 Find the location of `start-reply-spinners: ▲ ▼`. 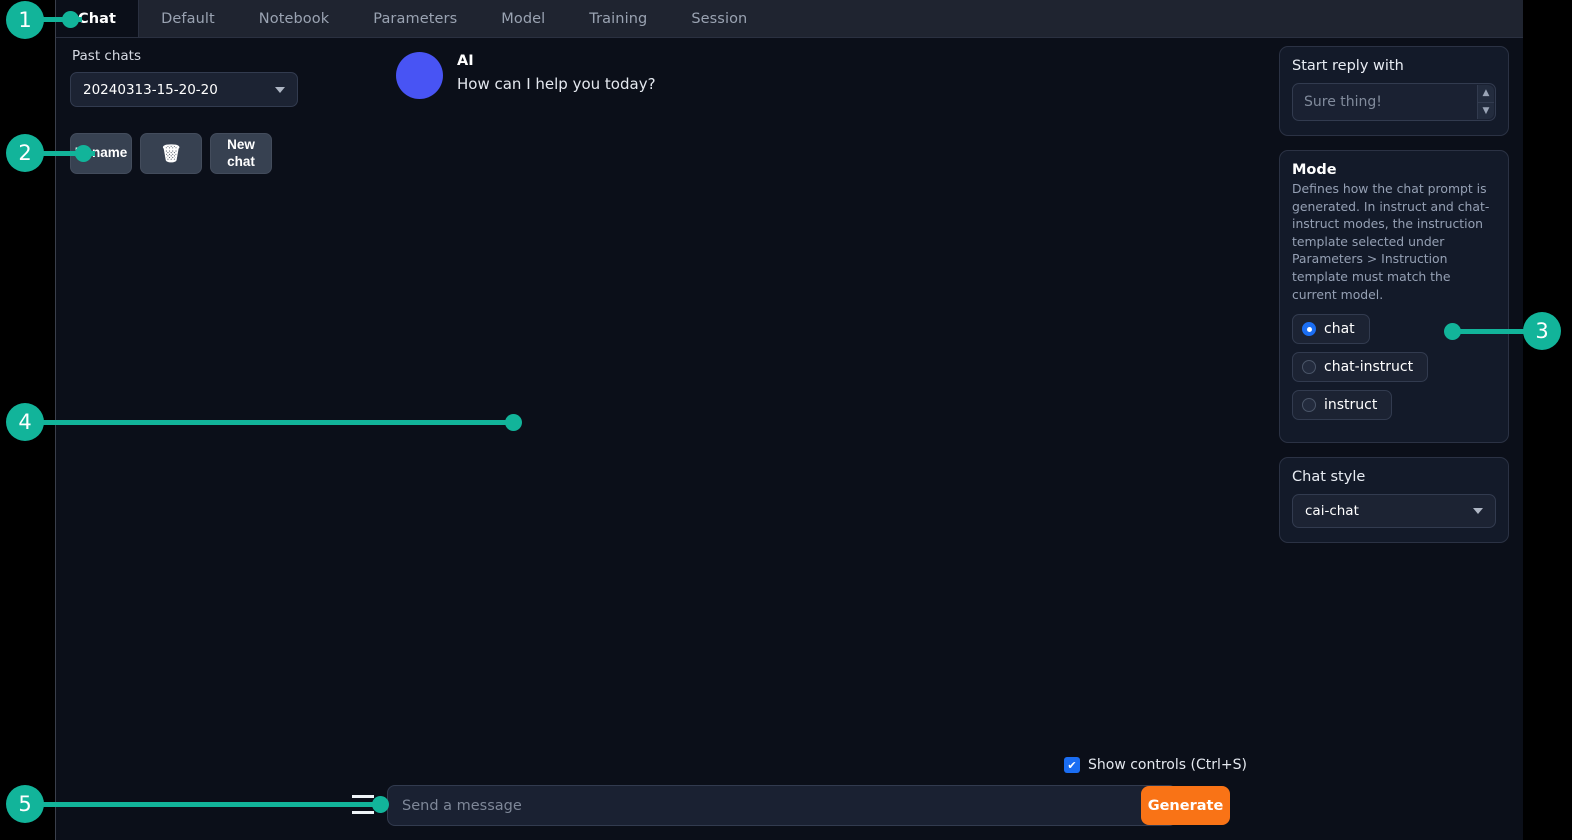

start-reply-spinners: ▲ ▼ is located at coordinates (1485, 102).